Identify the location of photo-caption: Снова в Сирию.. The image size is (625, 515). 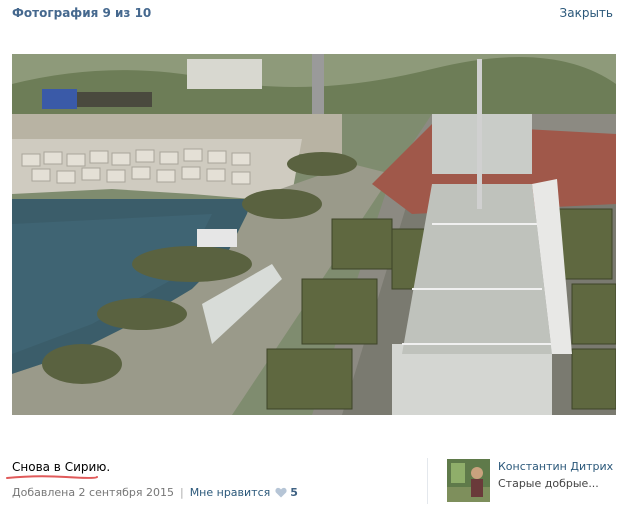
(61, 467).